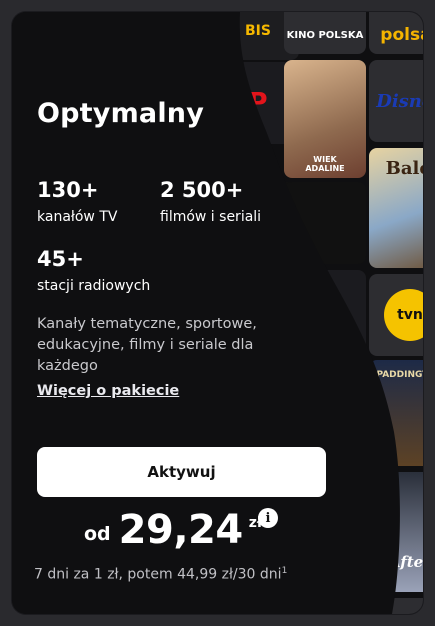  What do you see at coordinates (202, 190) in the screenshot?
I see `stat-movies-value: 2 500+` at bounding box center [202, 190].